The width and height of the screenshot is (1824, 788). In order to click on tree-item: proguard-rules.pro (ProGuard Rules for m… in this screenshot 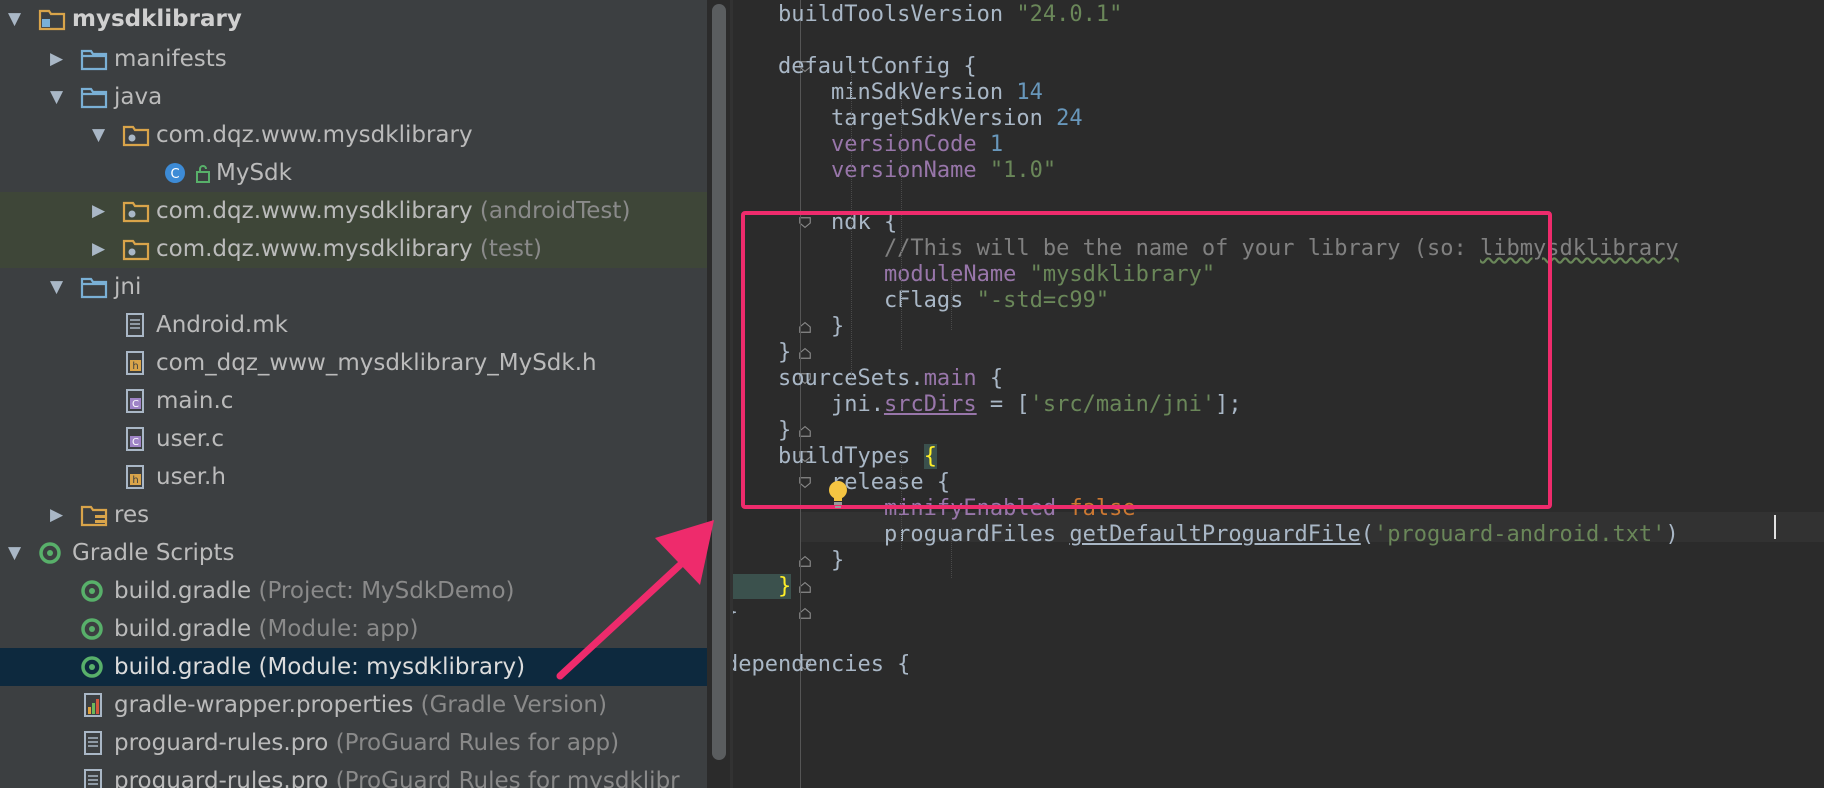, I will do `click(353, 775)`.